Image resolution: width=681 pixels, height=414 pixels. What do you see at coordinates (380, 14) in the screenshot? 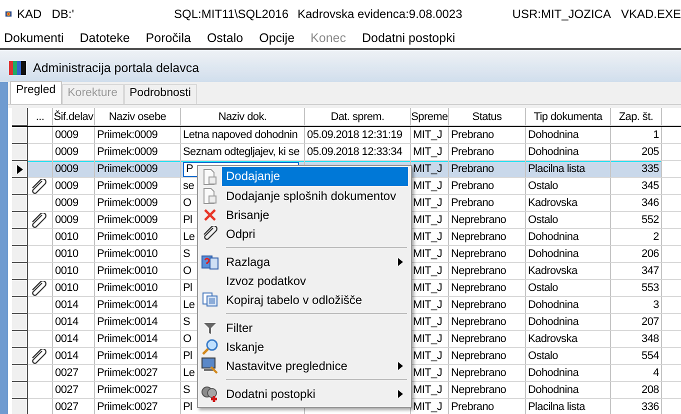
I see `title-text: Kadrovska evidenca:9.08.0023` at bounding box center [380, 14].